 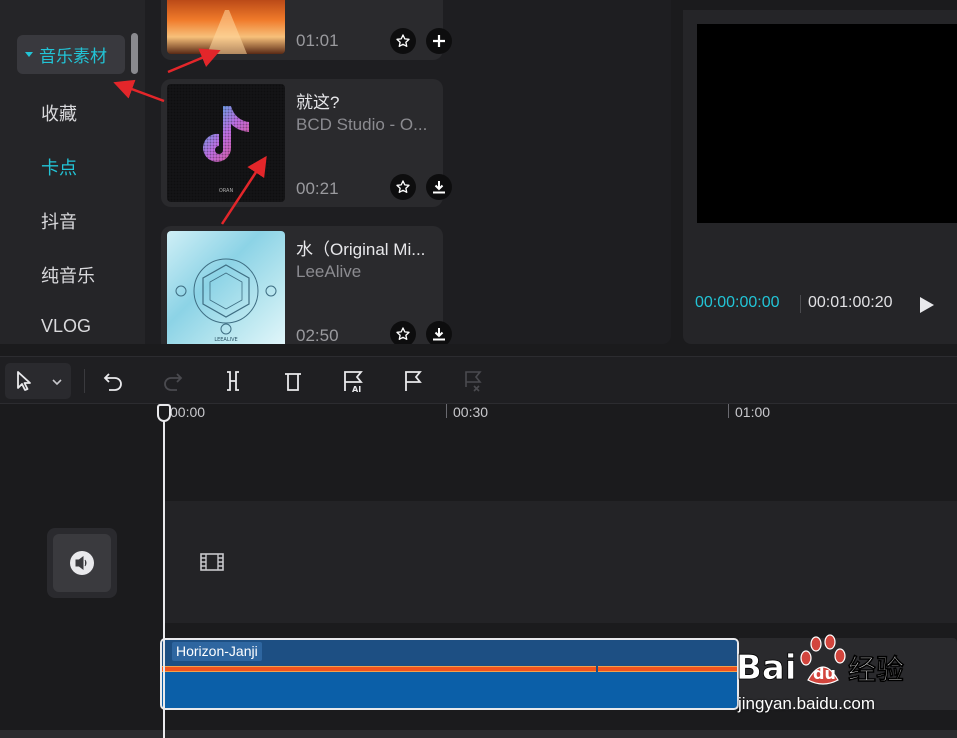 What do you see at coordinates (226, 143) in the screenshot?
I see `album-cover: ORAN` at bounding box center [226, 143].